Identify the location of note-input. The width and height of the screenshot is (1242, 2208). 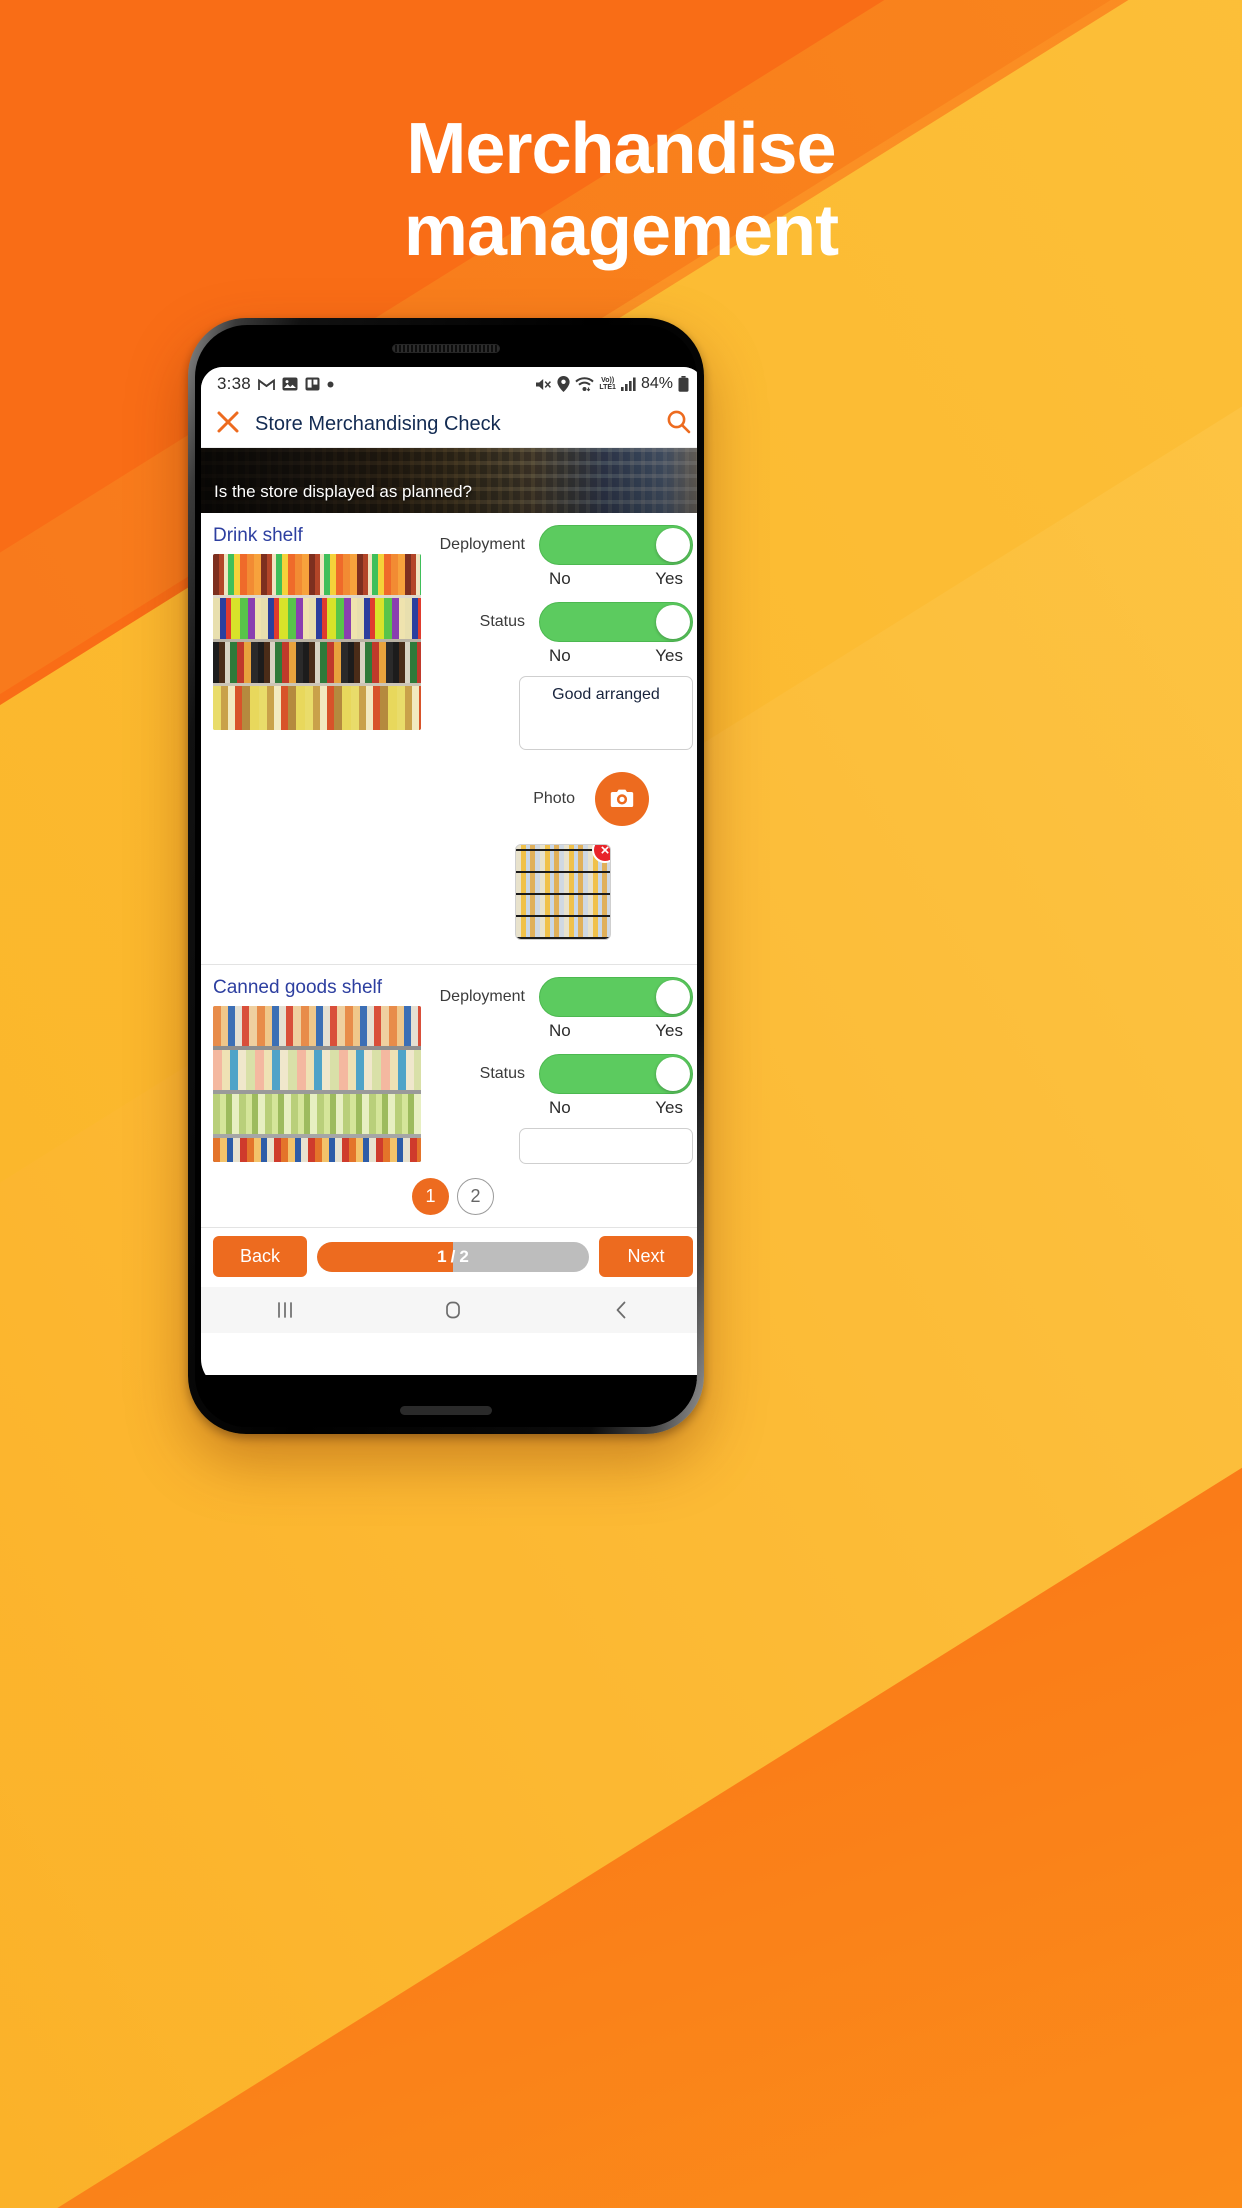
(606, 1146).